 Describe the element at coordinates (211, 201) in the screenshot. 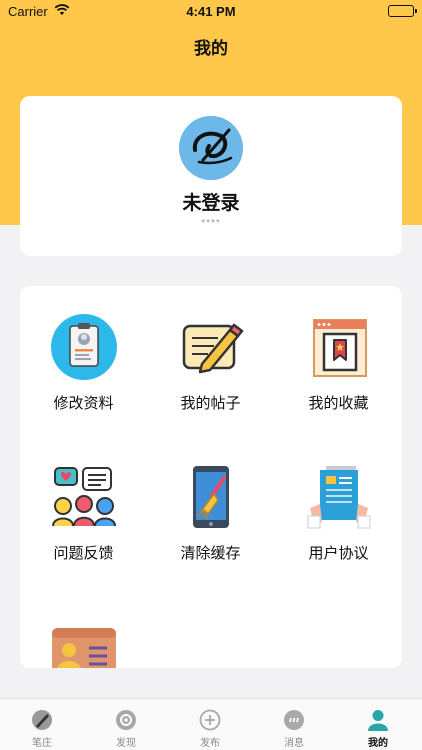

I see `login-status: 未登录` at that location.